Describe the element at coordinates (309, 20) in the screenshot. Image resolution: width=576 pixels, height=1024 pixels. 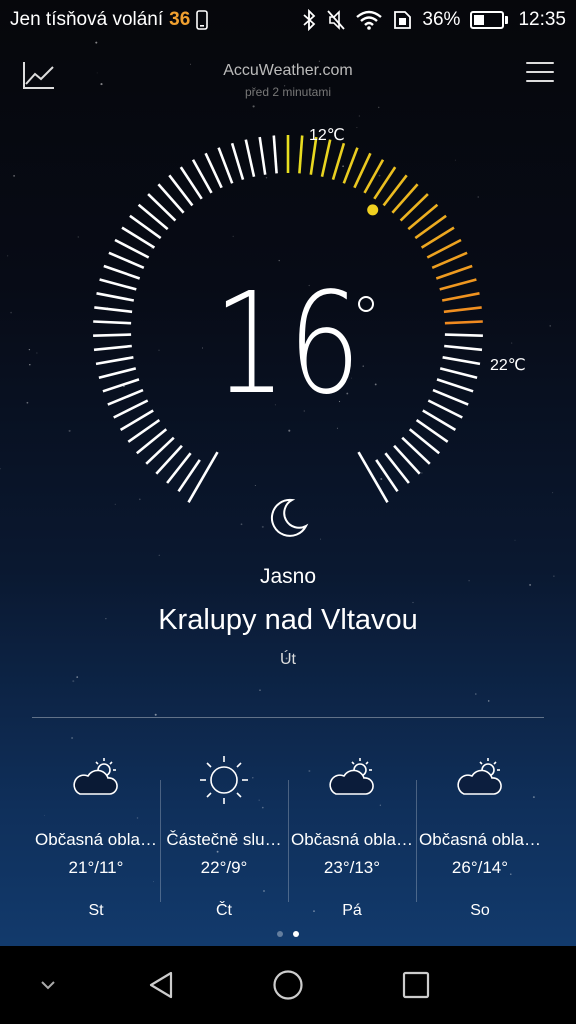
I see `bluetooth-icon` at that location.